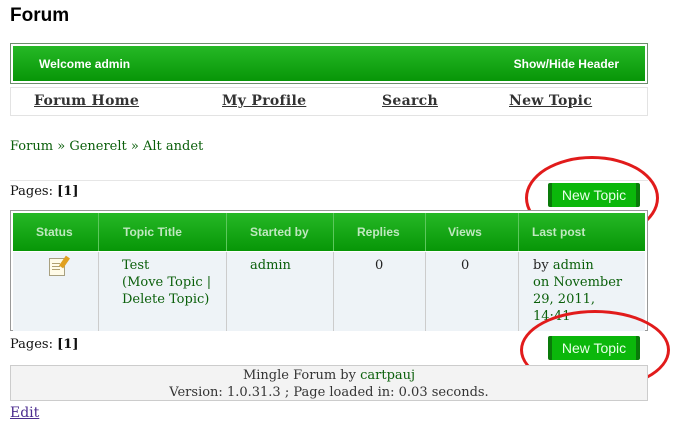 This screenshot has width=691, height=425. I want to click on header-status: Status, so click(54, 232).